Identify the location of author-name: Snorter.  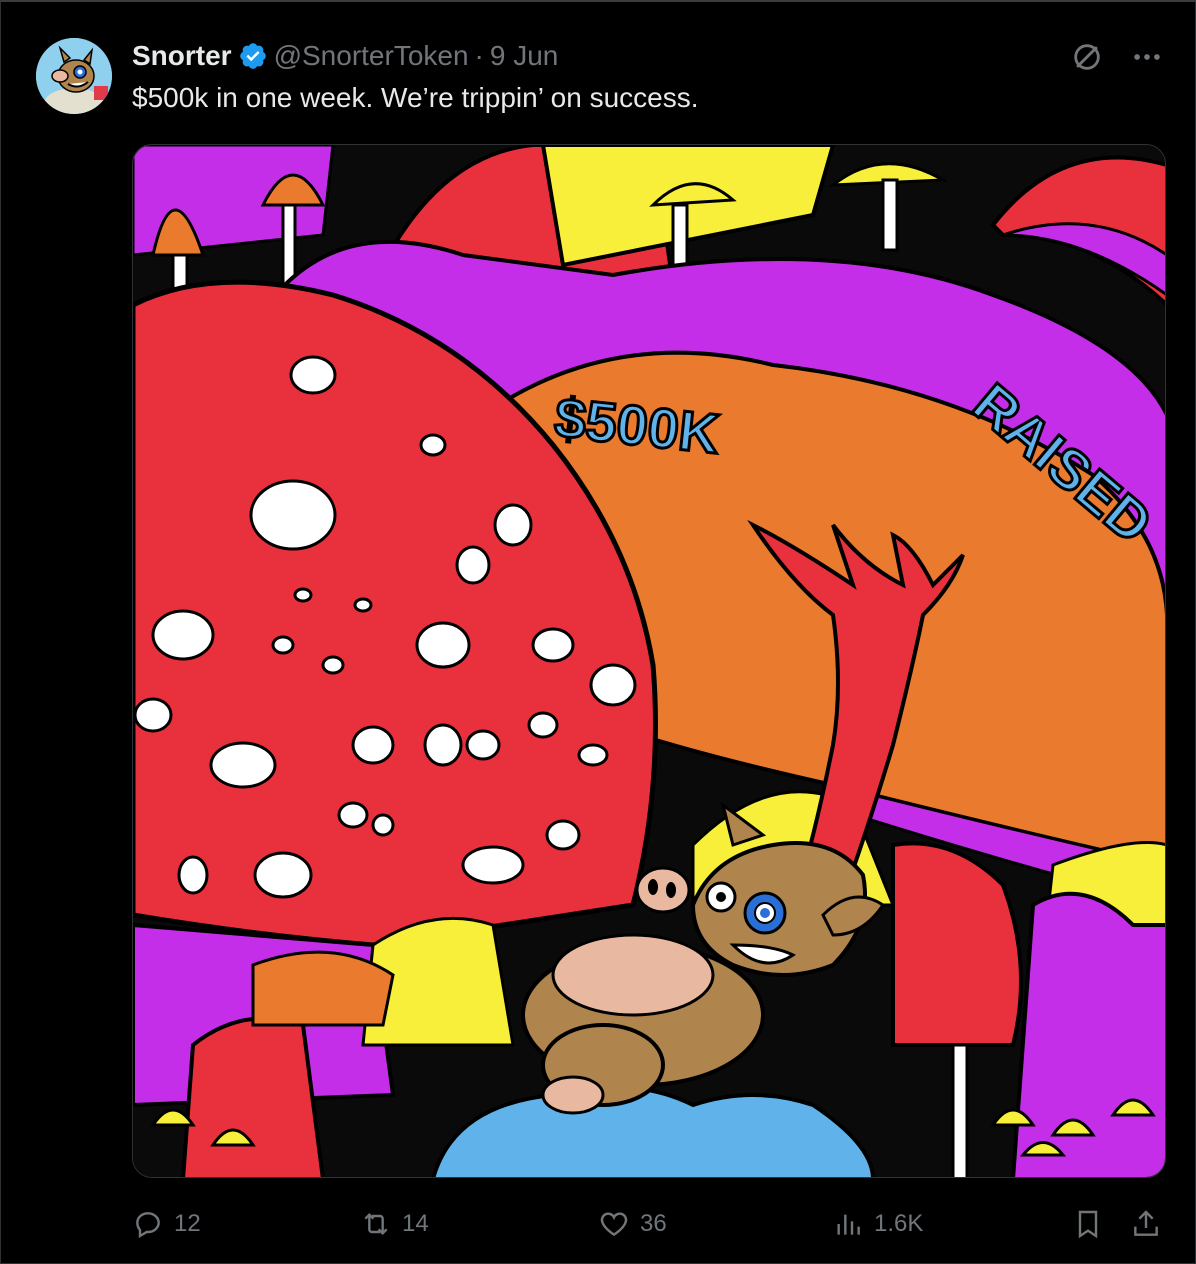
(182, 56).